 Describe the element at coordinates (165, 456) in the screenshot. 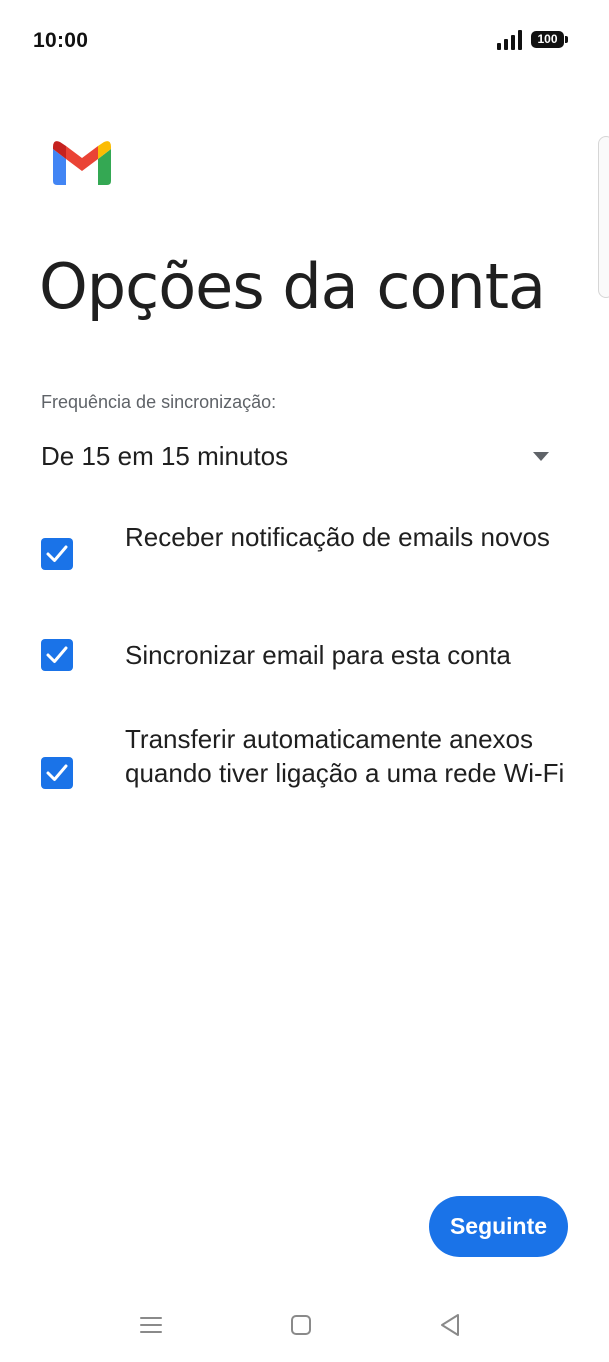

I see `sync-frequency-value: De 15 em 15 minutos` at that location.